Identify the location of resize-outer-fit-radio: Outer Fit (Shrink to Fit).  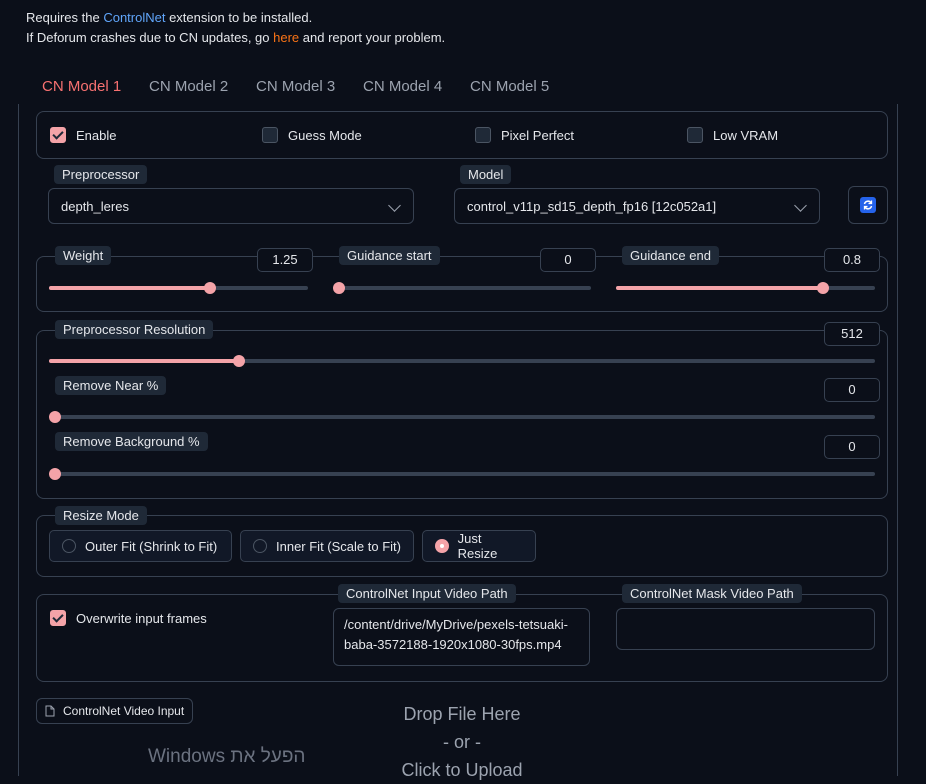
(140, 546).